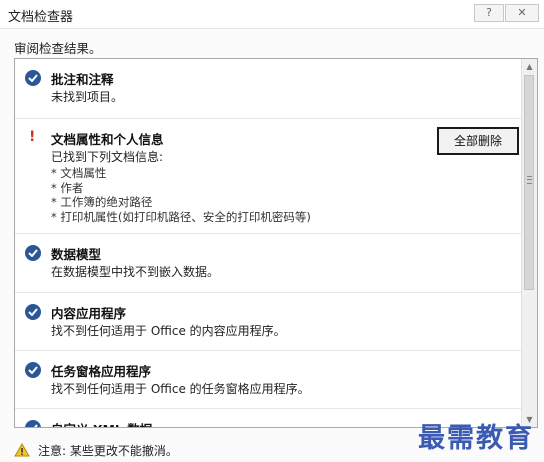  Describe the element at coordinates (181, 216) in the screenshot. I see `found-info-item: * 打印机属性(如打印机路径、安全的打印机密码等)` at that location.